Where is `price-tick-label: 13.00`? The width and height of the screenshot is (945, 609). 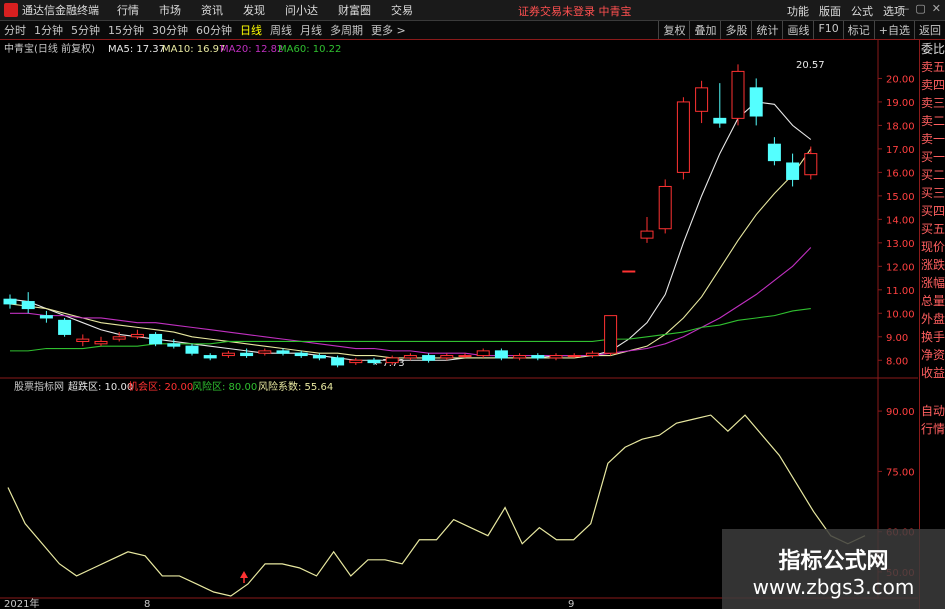 price-tick-label: 13.00 is located at coordinates (900, 244).